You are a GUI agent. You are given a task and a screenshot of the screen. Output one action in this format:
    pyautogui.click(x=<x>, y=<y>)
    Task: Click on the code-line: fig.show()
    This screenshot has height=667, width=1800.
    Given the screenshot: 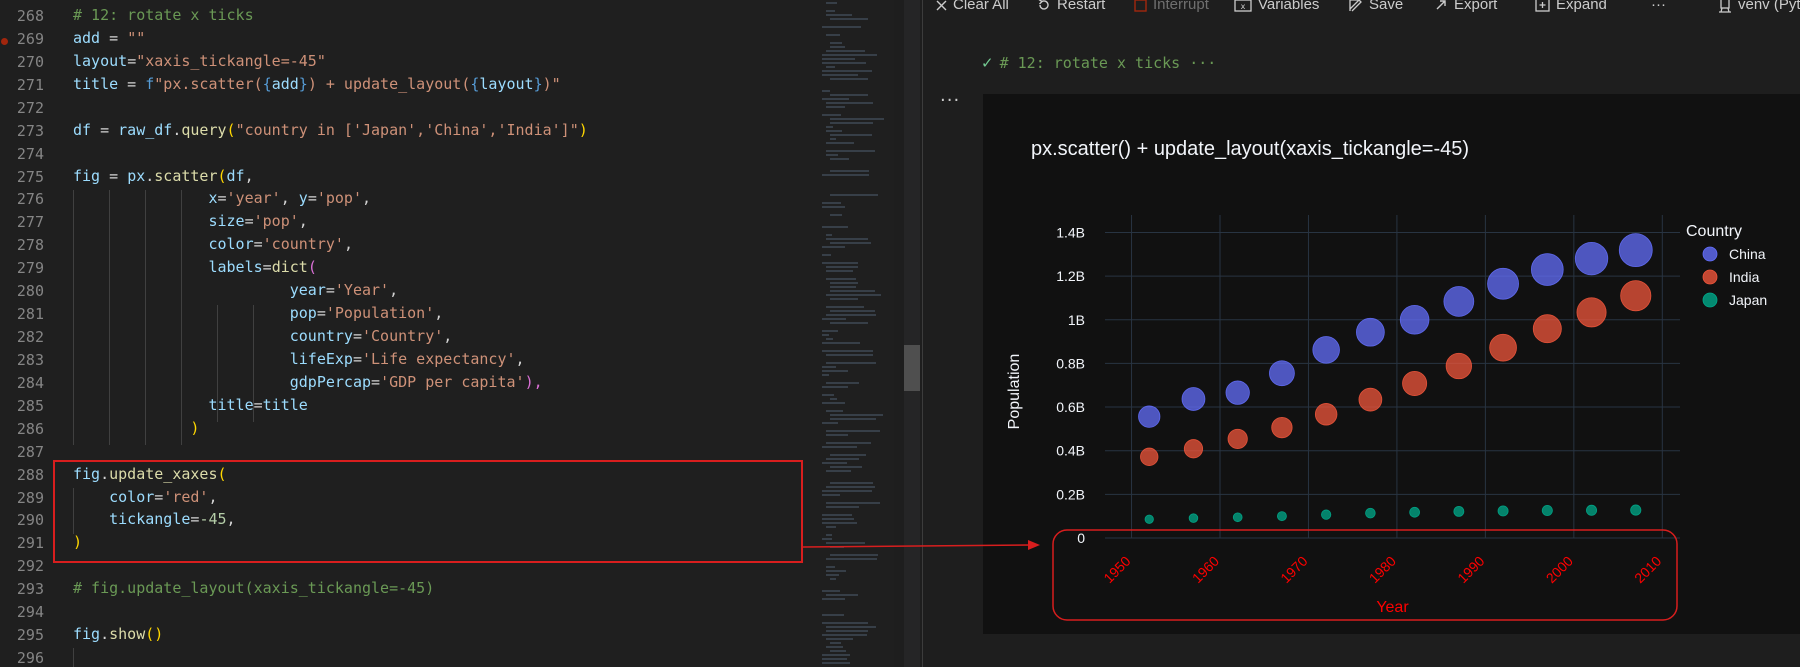 What is the action you would take?
    pyautogui.click(x=118, y=634)
    